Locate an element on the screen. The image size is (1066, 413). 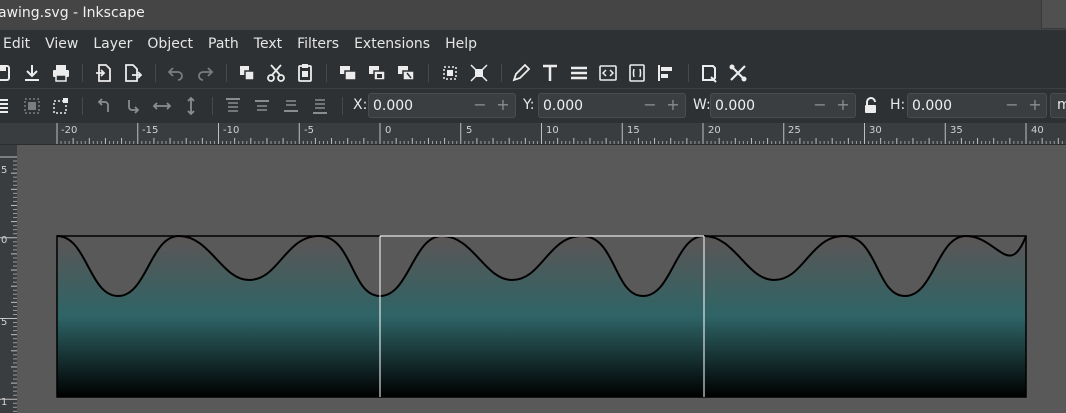
ruler-label: 25 is located at coordinates (794, 130).